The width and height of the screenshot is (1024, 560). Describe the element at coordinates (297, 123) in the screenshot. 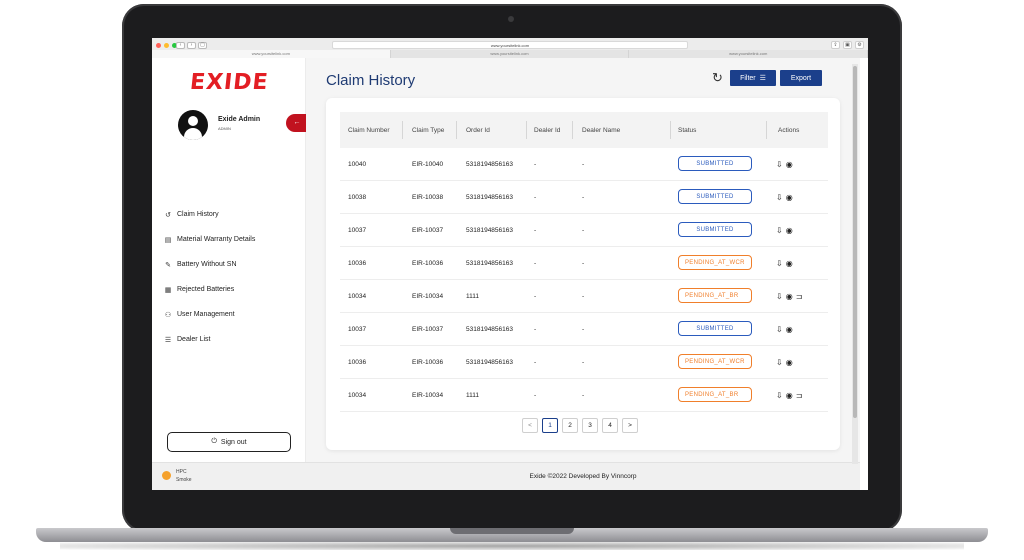

I see `collapse-sidebar-button: ←` at that location.